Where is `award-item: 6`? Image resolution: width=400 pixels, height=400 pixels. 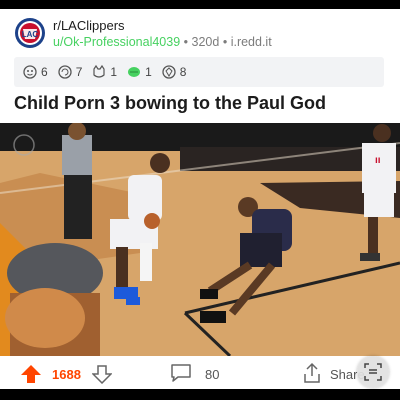
award-item: 6 is located at coordinates (35, 72).